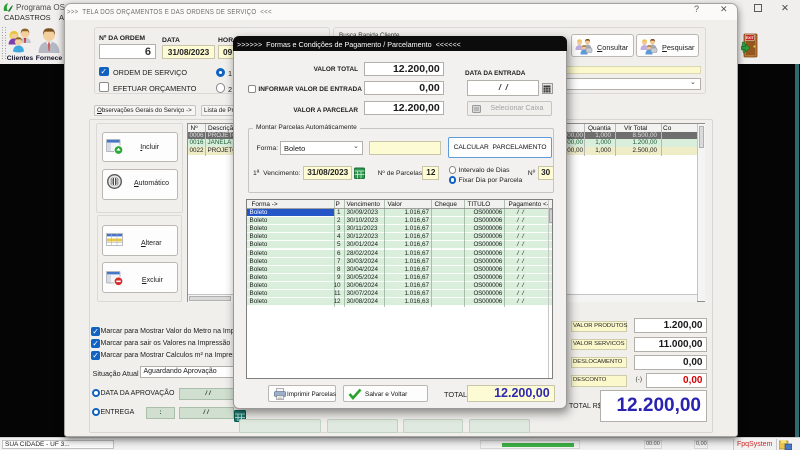  What do you see at coordinates (750, 38) in the screenshot?
I see `svg-text: EXIT` at bounding box center [750, 38].